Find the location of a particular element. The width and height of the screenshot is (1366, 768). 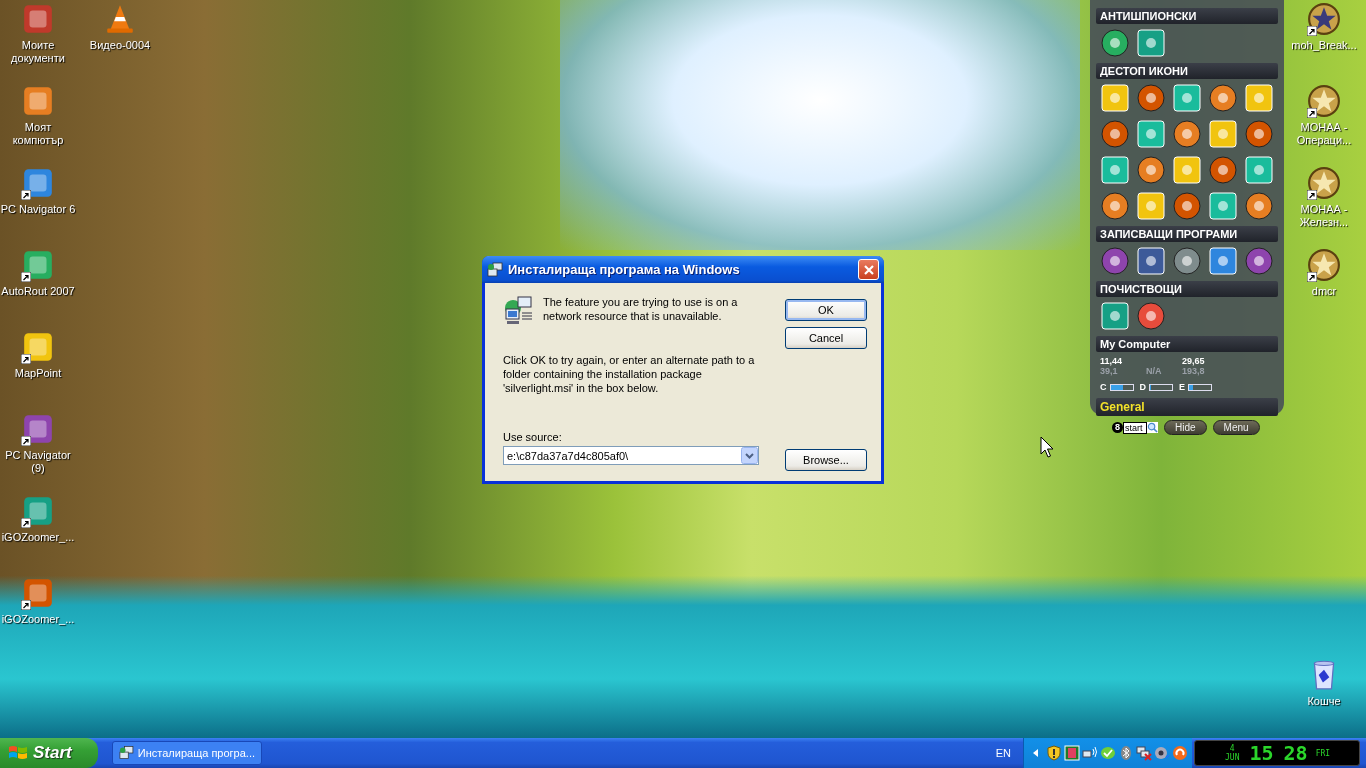

start-button: Start is located at coordinates (49, 753).